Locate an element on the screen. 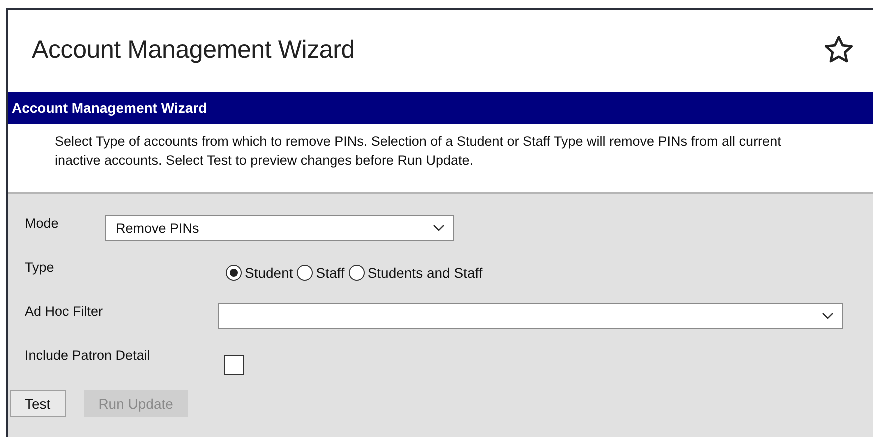 The height and width of the screenshot is (437, 873). page-title: Account Management Wizard is located at coordinates (193, 50).